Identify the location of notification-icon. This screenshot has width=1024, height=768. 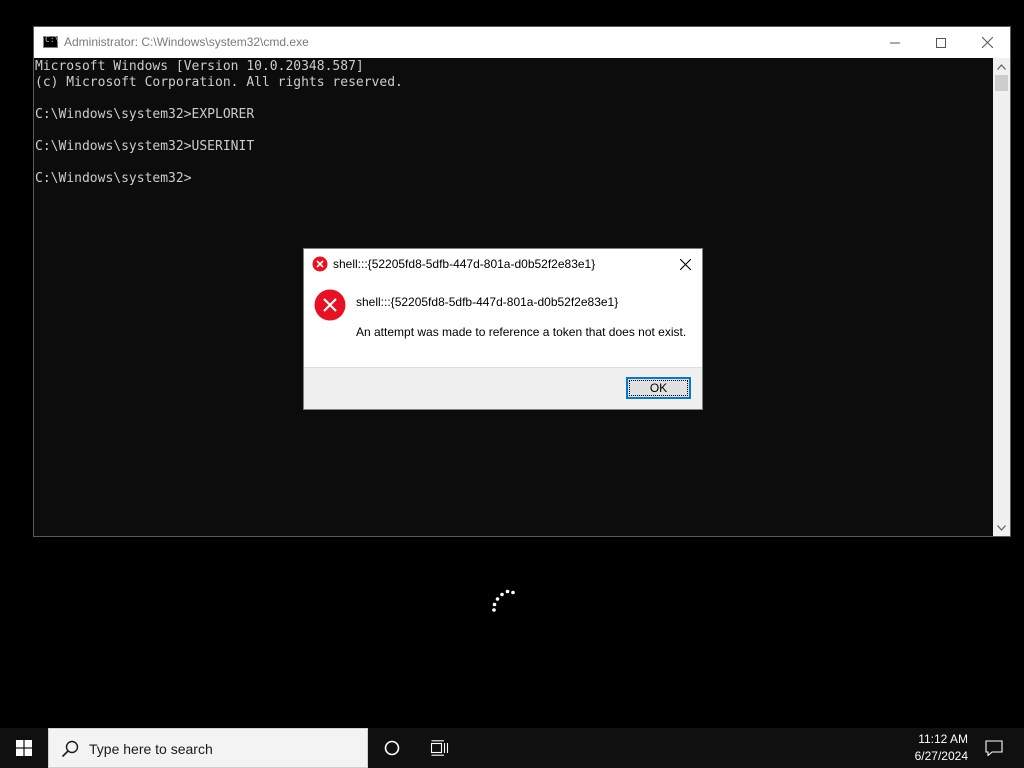
(994, 748).